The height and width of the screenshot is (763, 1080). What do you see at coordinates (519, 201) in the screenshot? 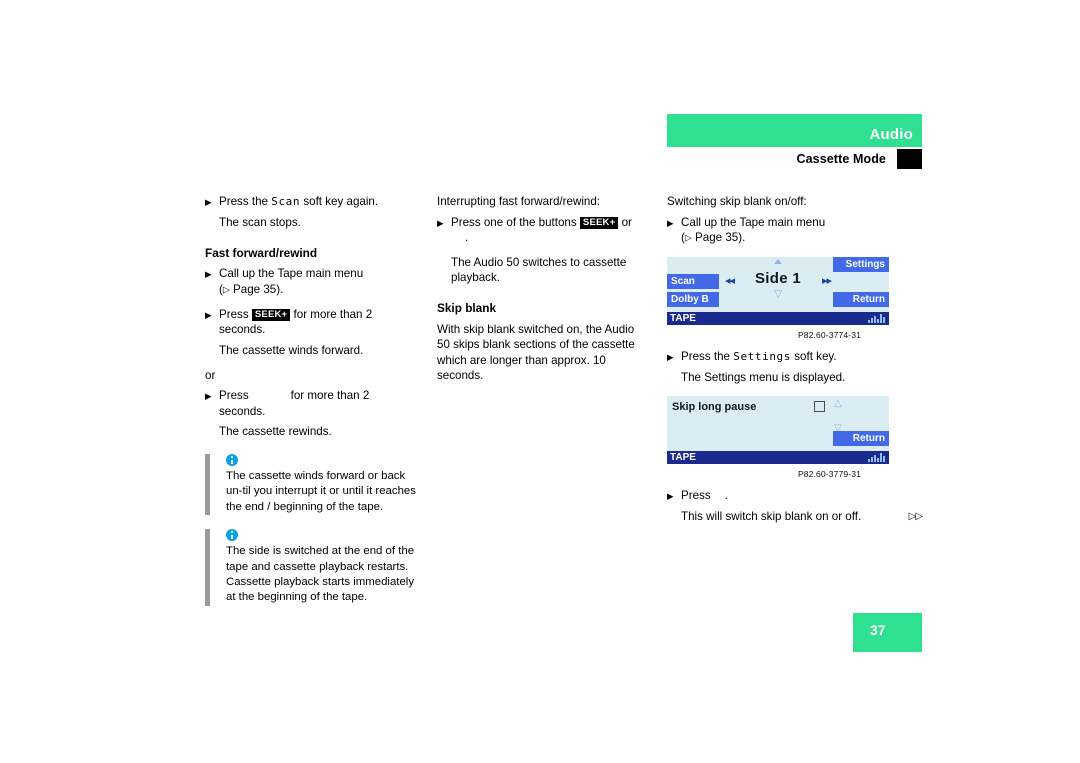
I see `interrupting-intro: Interrupting fast forward/rewind:` at bounding box center [519, 201].